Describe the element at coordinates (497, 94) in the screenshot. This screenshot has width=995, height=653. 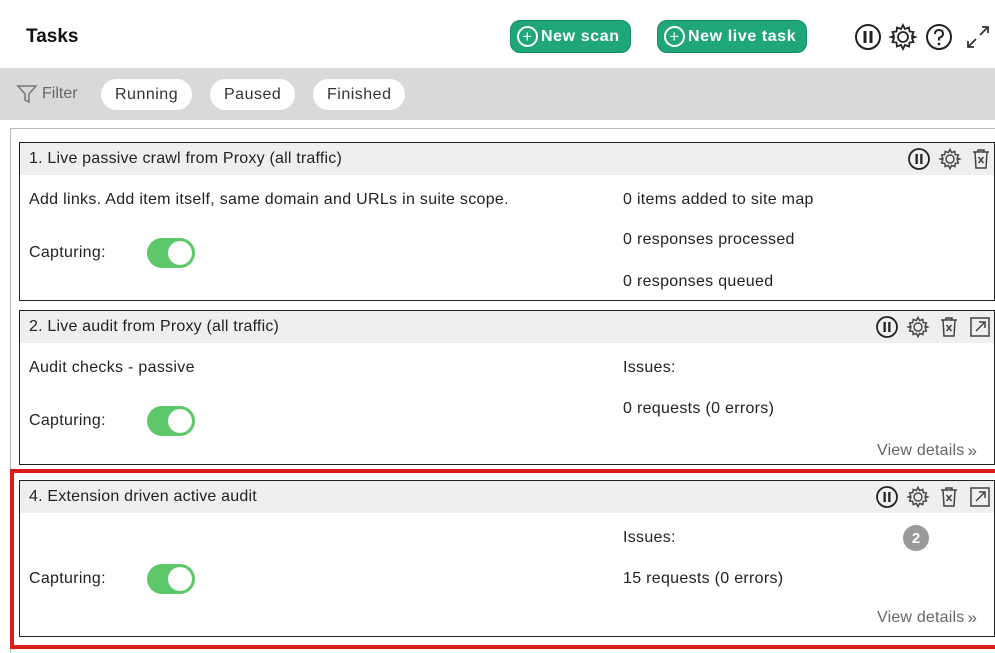
I see `filter-bar: Filter Running Paused Finished` at that location.